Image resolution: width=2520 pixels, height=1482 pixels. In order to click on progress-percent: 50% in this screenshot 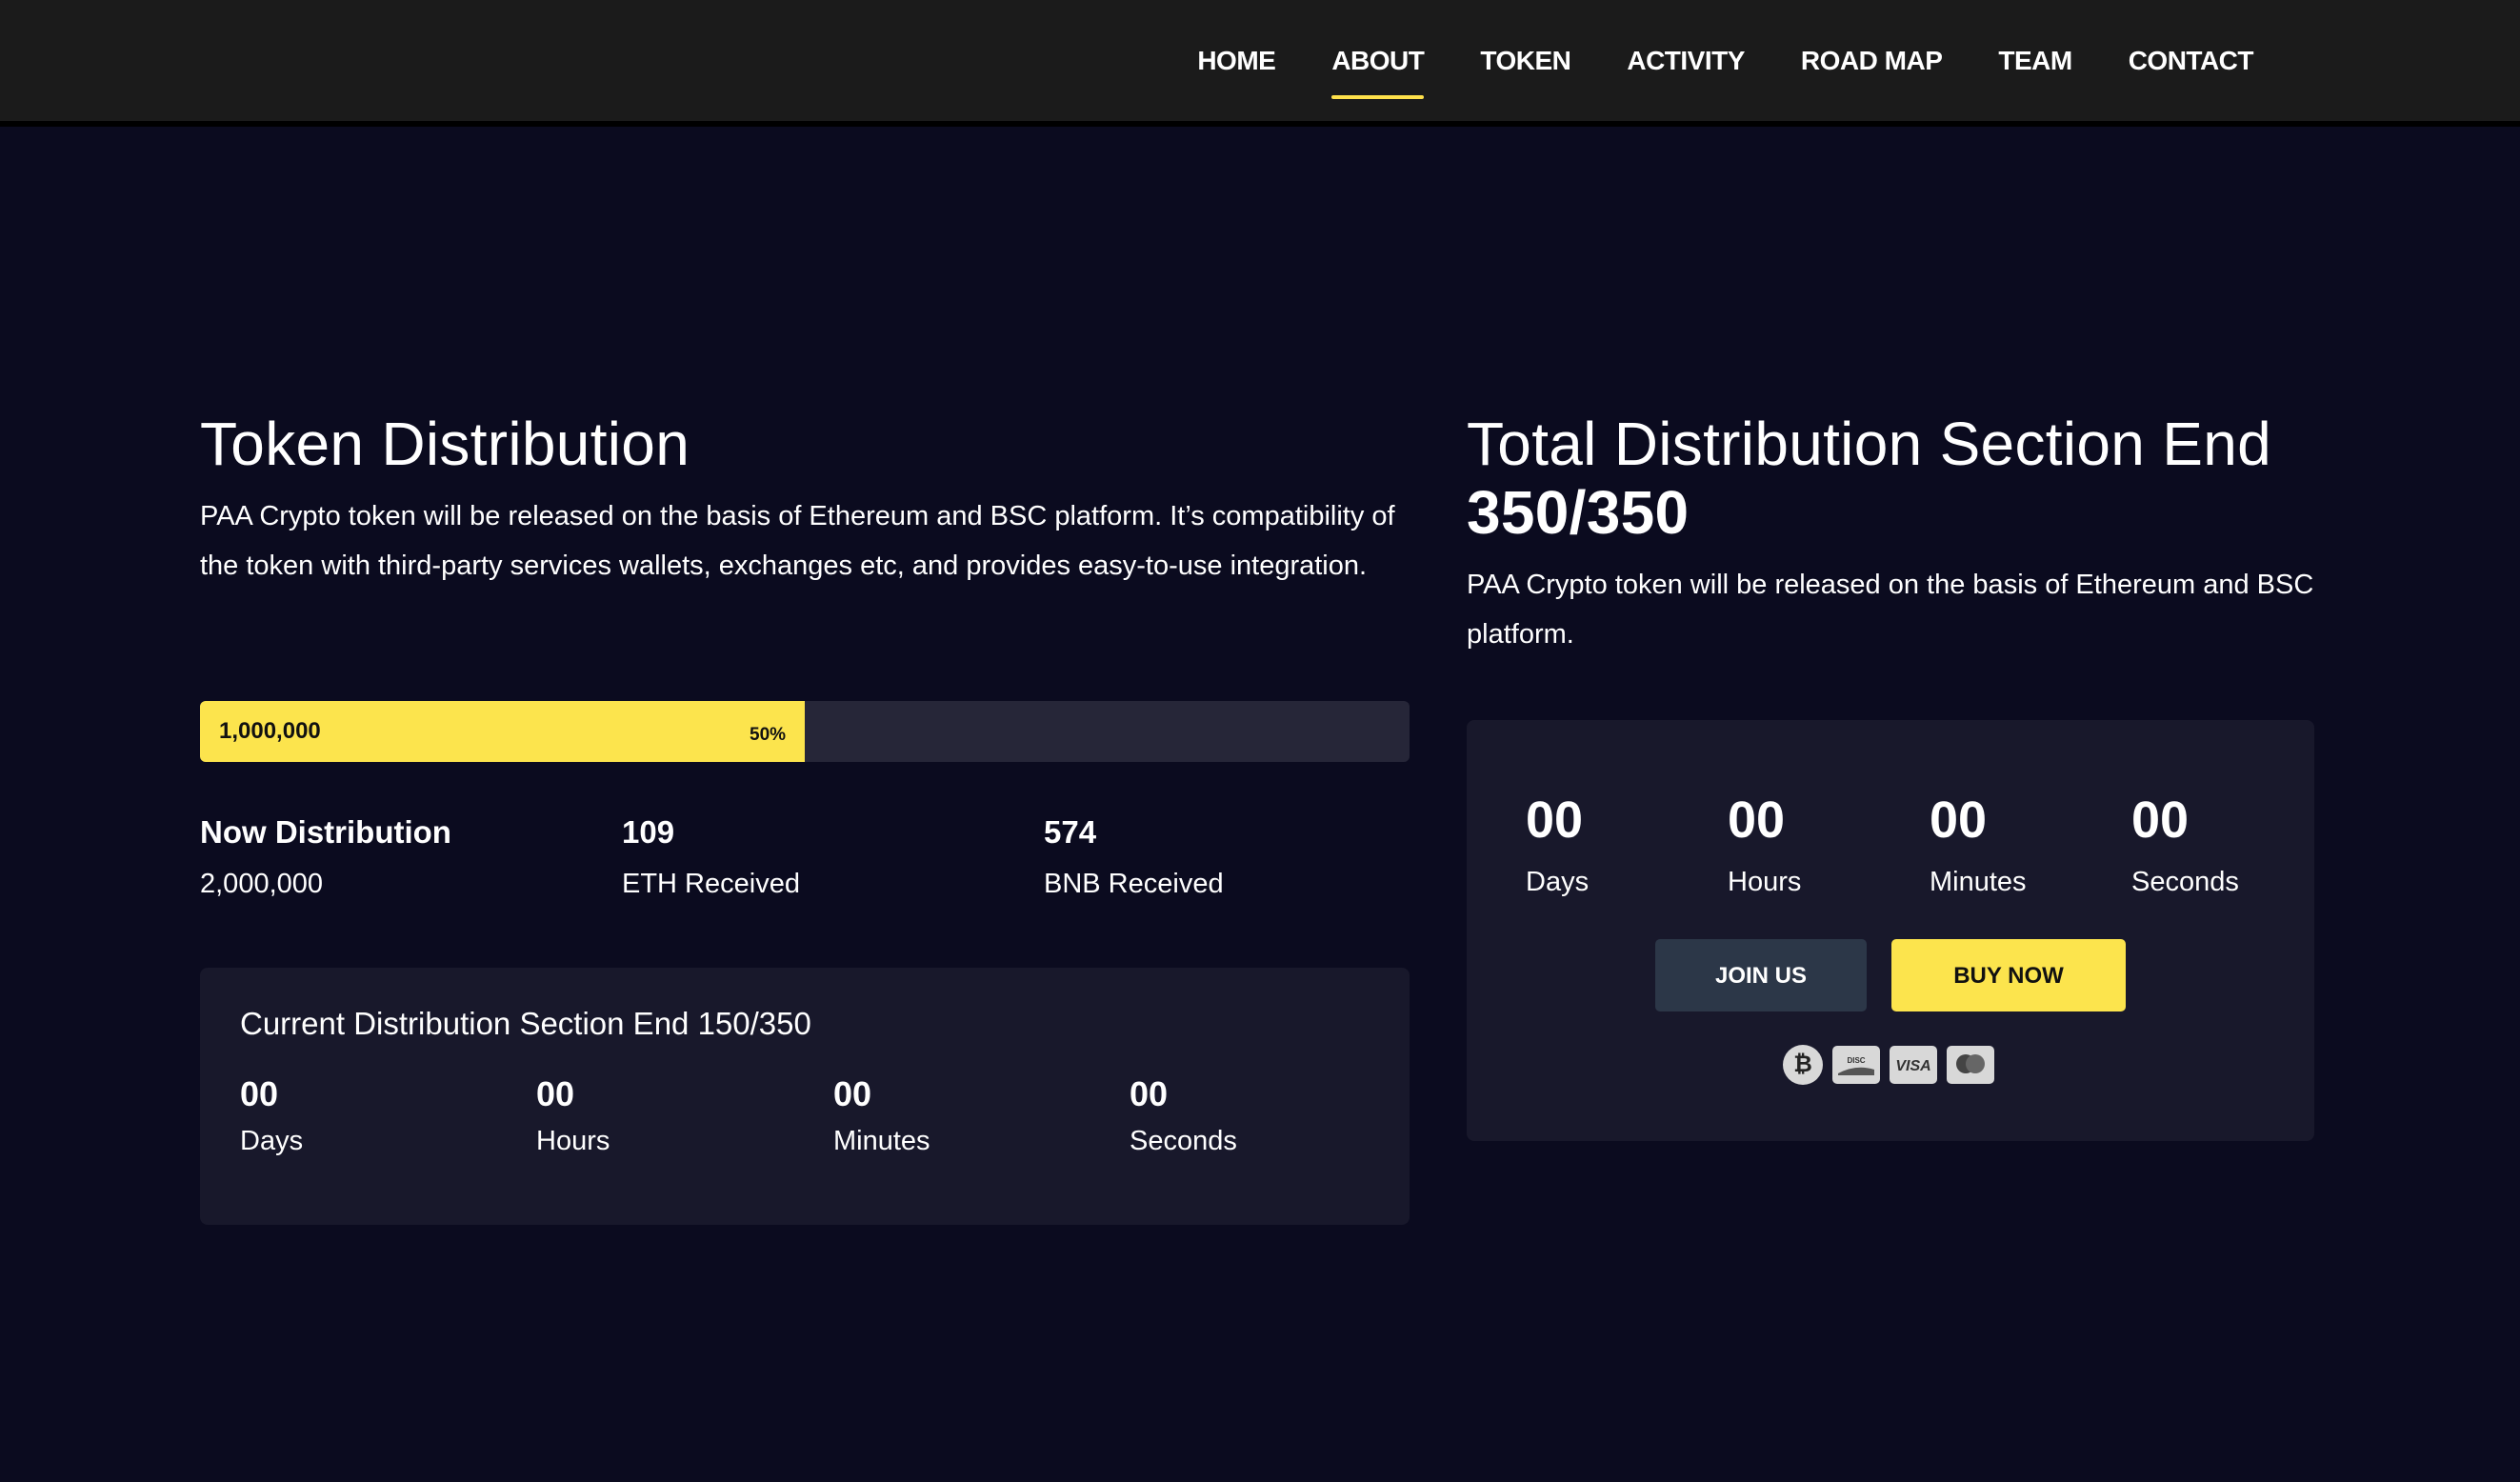, I will do `click(768, 735)`.